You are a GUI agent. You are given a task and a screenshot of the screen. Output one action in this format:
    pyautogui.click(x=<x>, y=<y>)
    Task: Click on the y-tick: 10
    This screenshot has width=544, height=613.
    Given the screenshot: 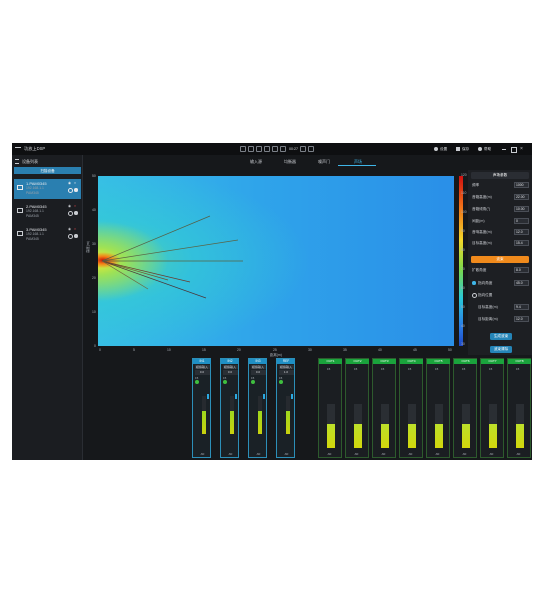 What is the action you would take?
    pyautogui.click(x=94, y=312)
    